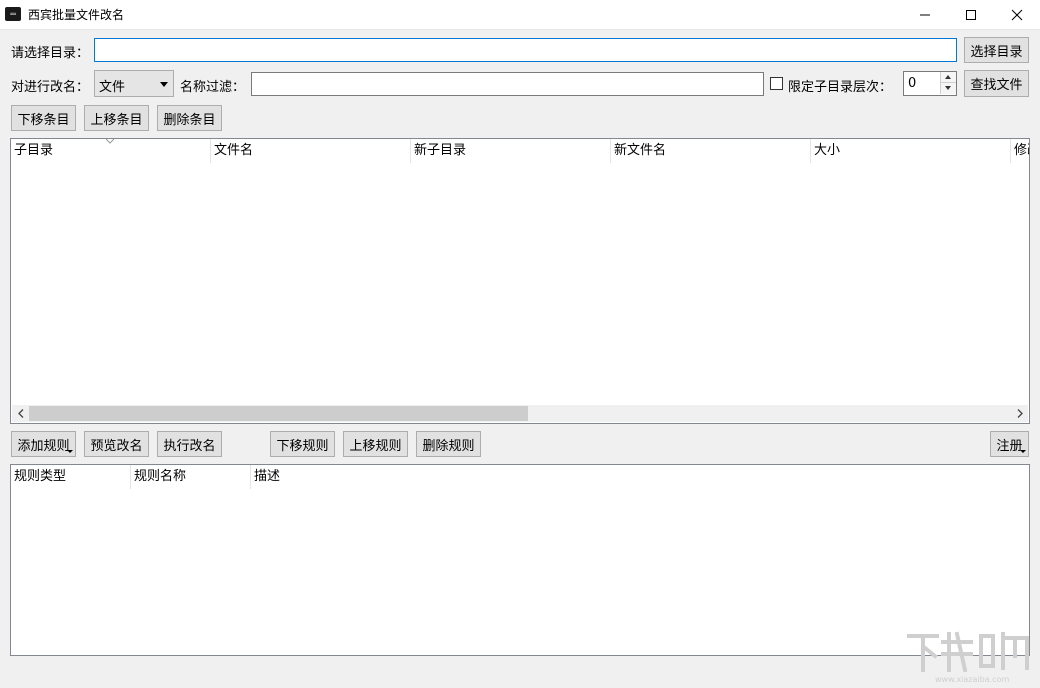 The width and height of the screenshot is (1040, 688). I want to click on column-header-description: 描述, so click(351, 477).